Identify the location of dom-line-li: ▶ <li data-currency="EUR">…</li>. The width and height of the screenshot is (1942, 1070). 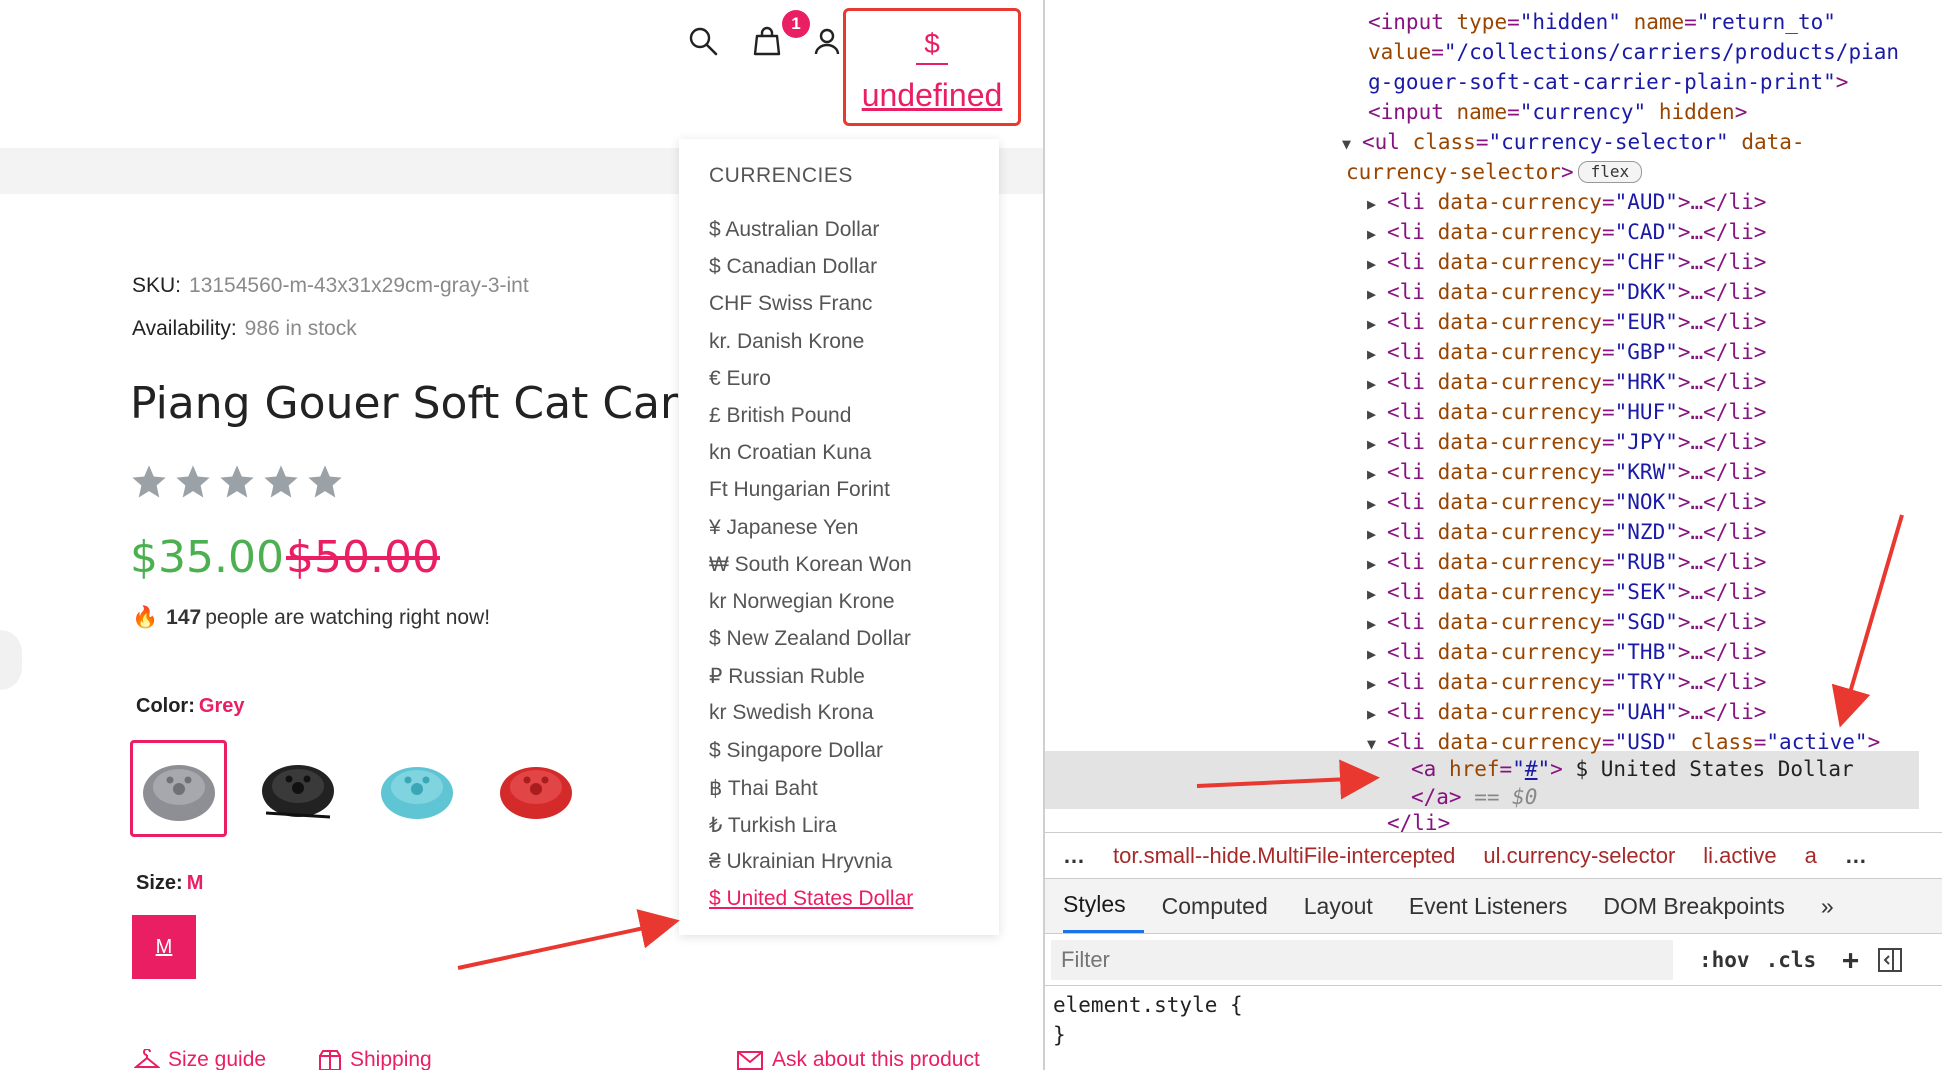
(1566, 323).